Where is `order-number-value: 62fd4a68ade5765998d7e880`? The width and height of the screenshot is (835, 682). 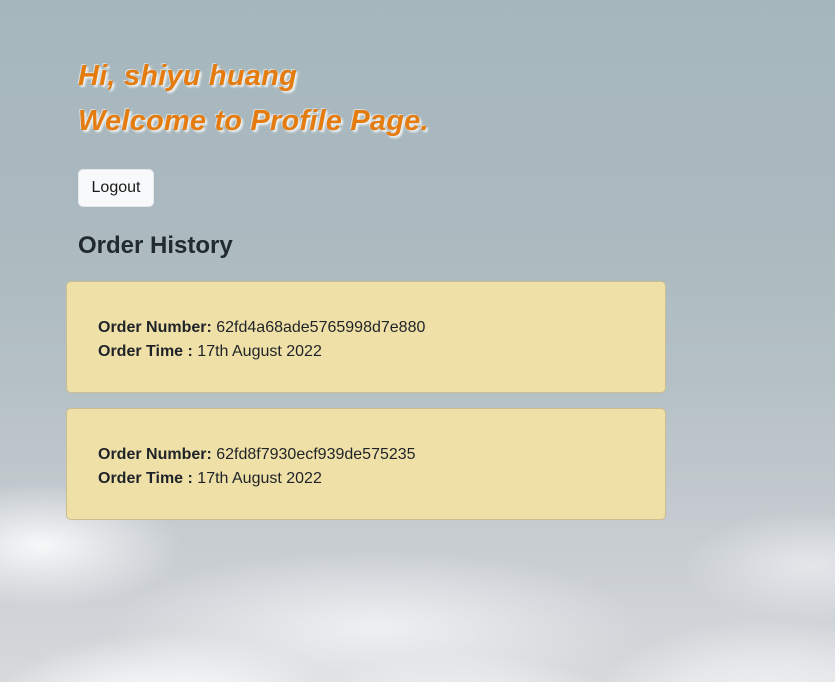
order-number-value: 62fd4a68ade5765998d7e880 is located at coordinates (321, 327).